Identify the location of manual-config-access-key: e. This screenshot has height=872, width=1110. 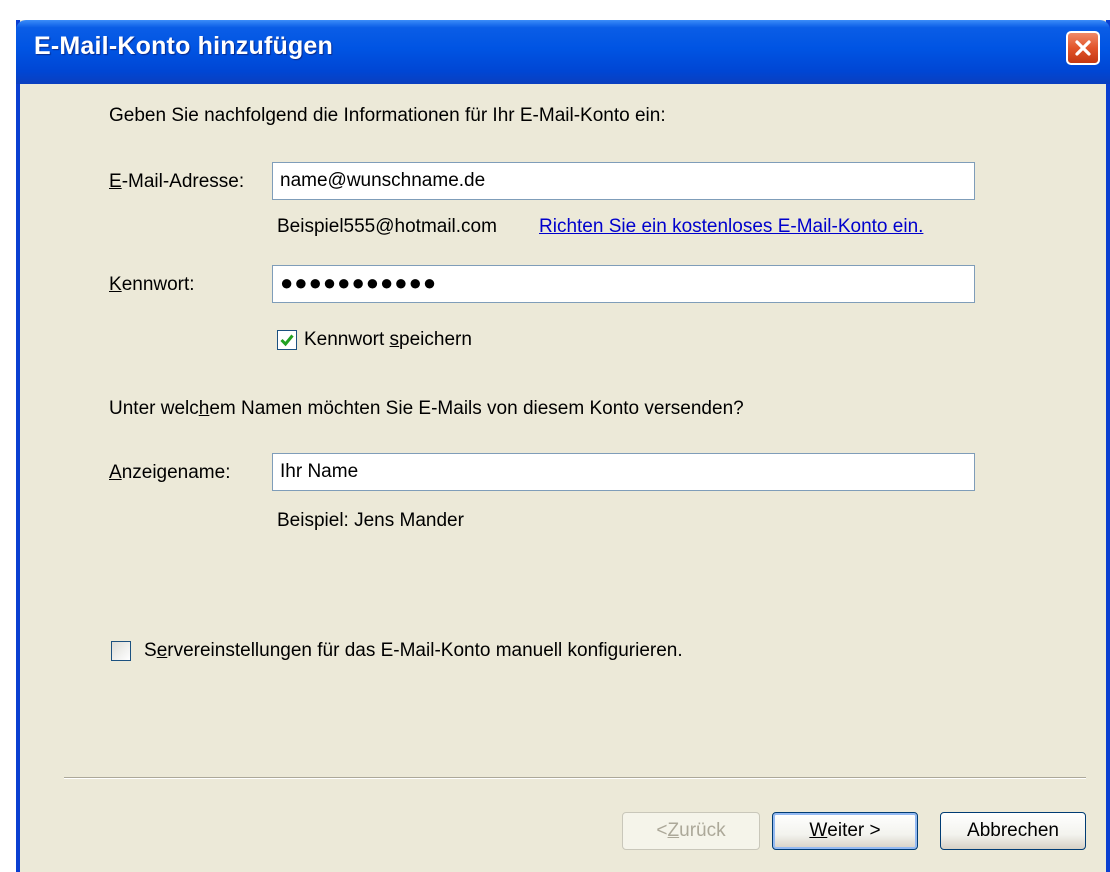
(162, 650).